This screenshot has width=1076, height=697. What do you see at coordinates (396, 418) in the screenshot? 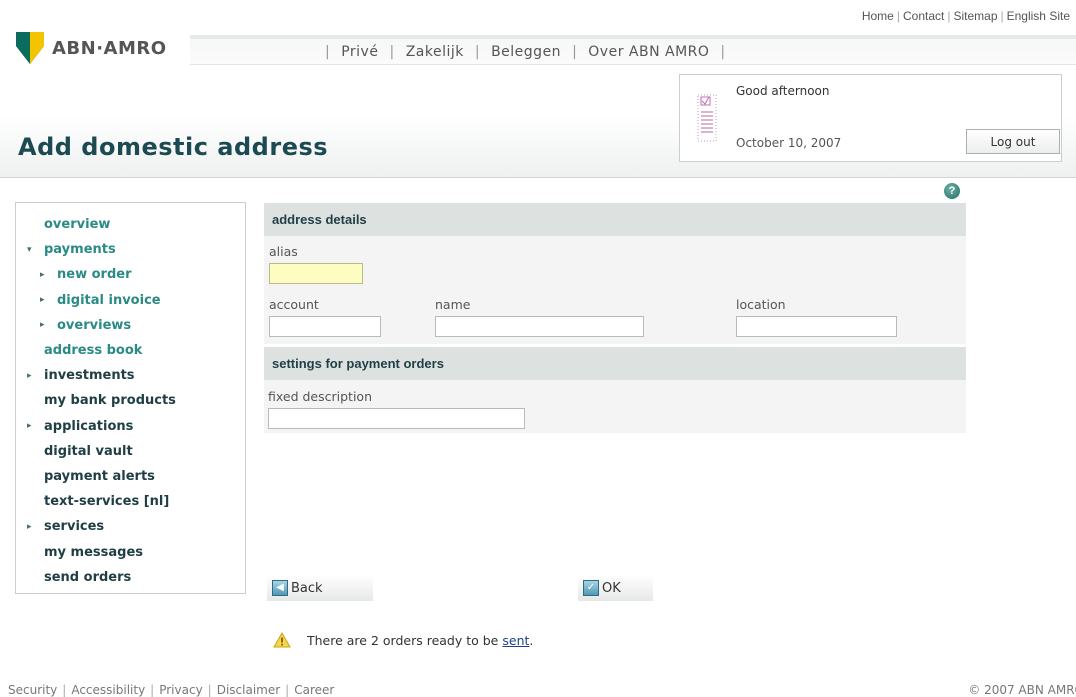
I see `fixed-description-input` at bounding box center [396, 418].